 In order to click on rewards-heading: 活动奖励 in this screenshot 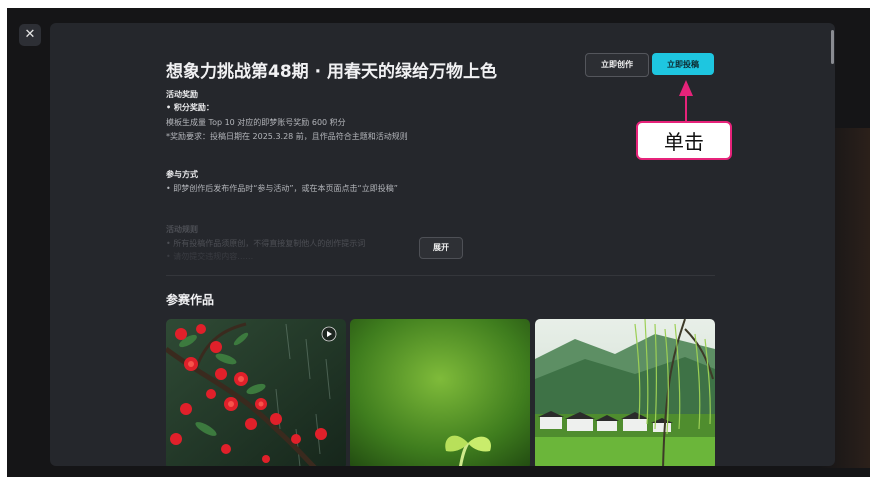, I will do `click(182, 94)`.